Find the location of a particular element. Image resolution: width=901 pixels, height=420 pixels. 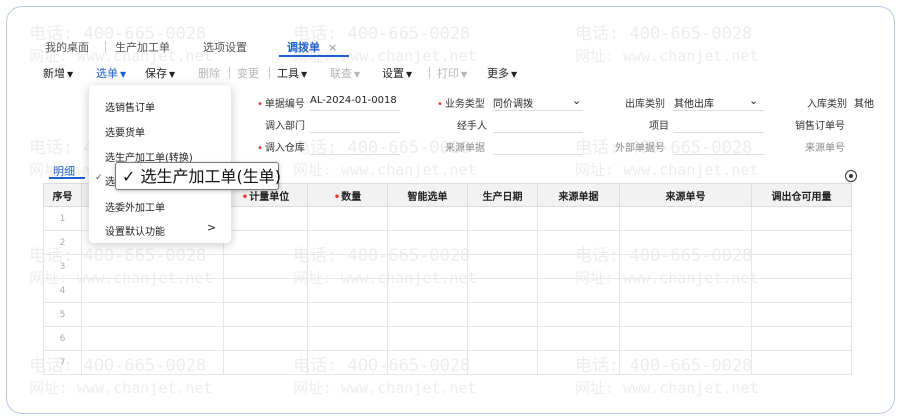

col-header-qty: •数量 is located at coordinates (347, 195).